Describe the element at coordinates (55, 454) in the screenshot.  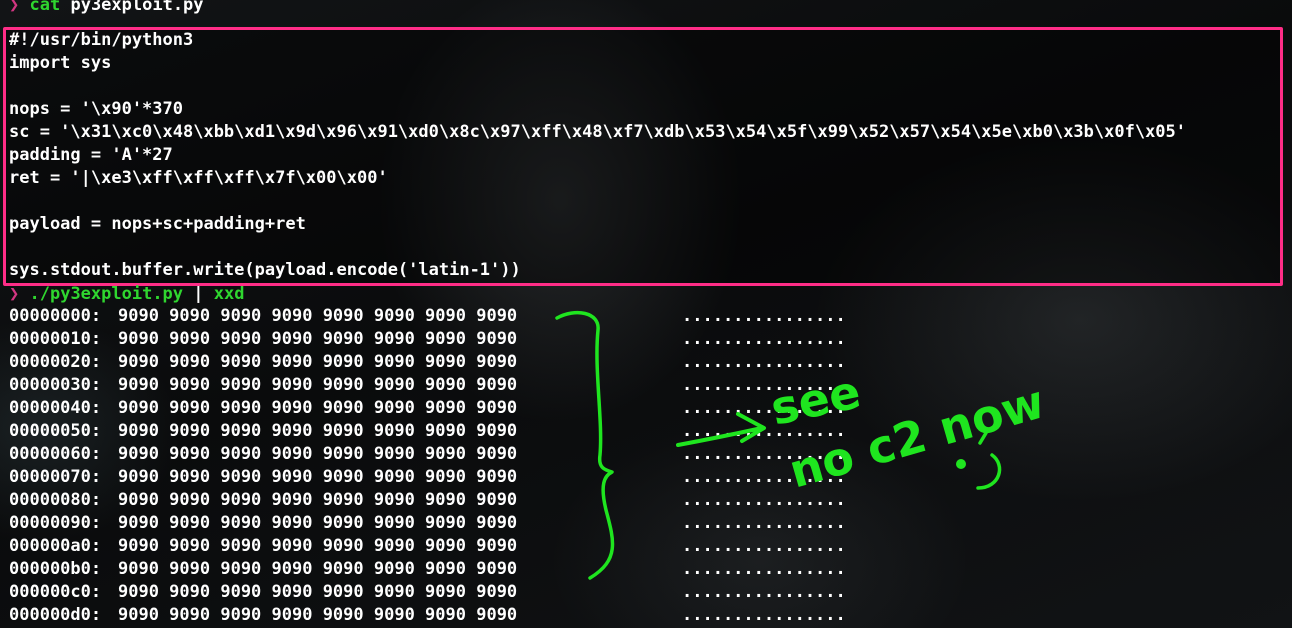
I see `hexdump-offset: 00000060:` at that location.